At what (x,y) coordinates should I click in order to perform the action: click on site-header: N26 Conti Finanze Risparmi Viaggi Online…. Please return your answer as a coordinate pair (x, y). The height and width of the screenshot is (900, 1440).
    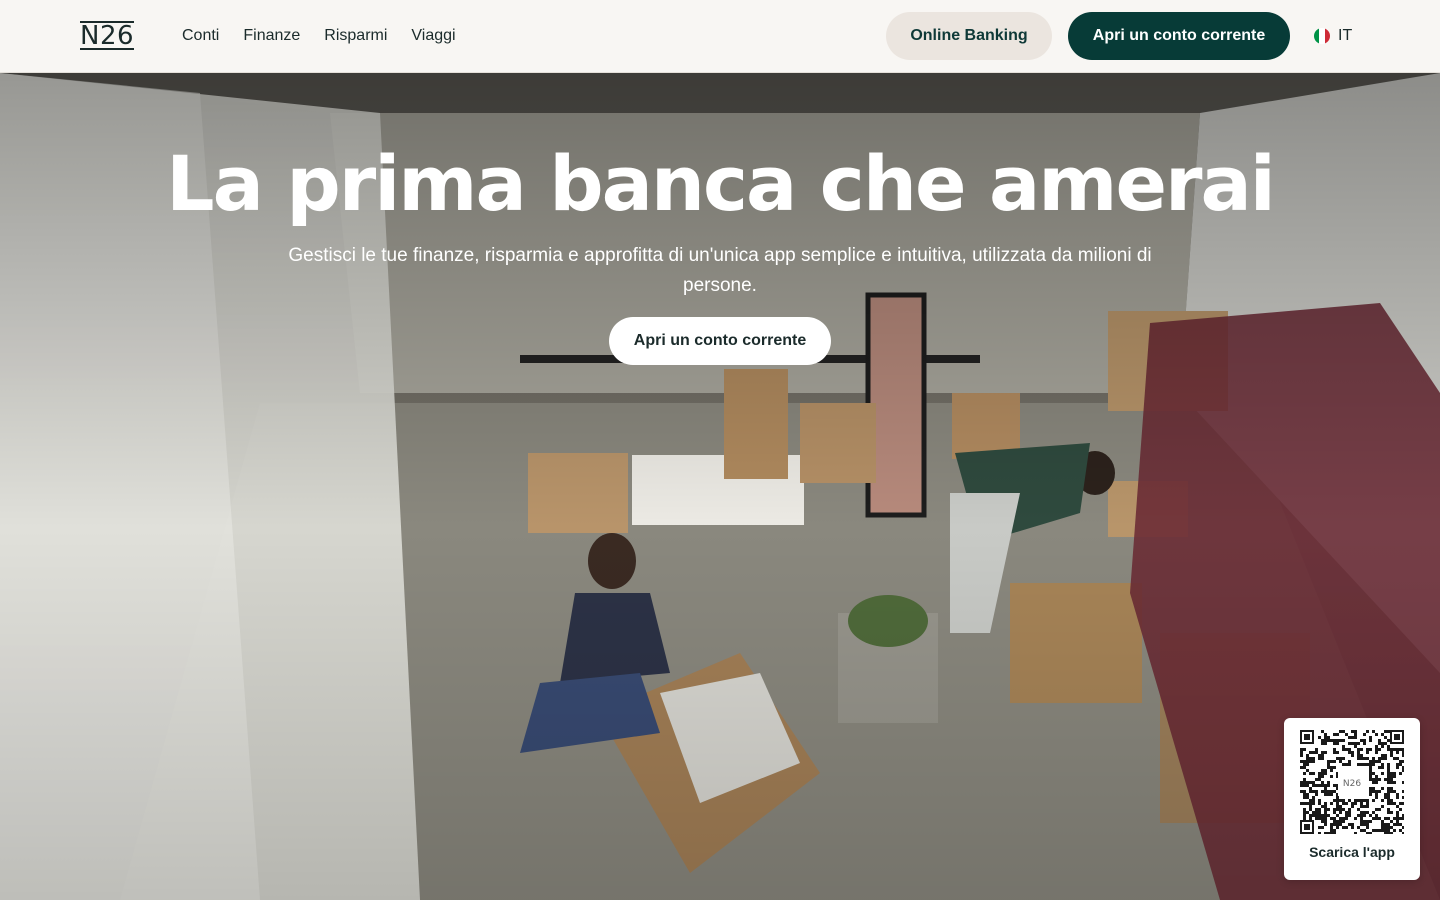
    Looking at the image, I should click on (720, 36).